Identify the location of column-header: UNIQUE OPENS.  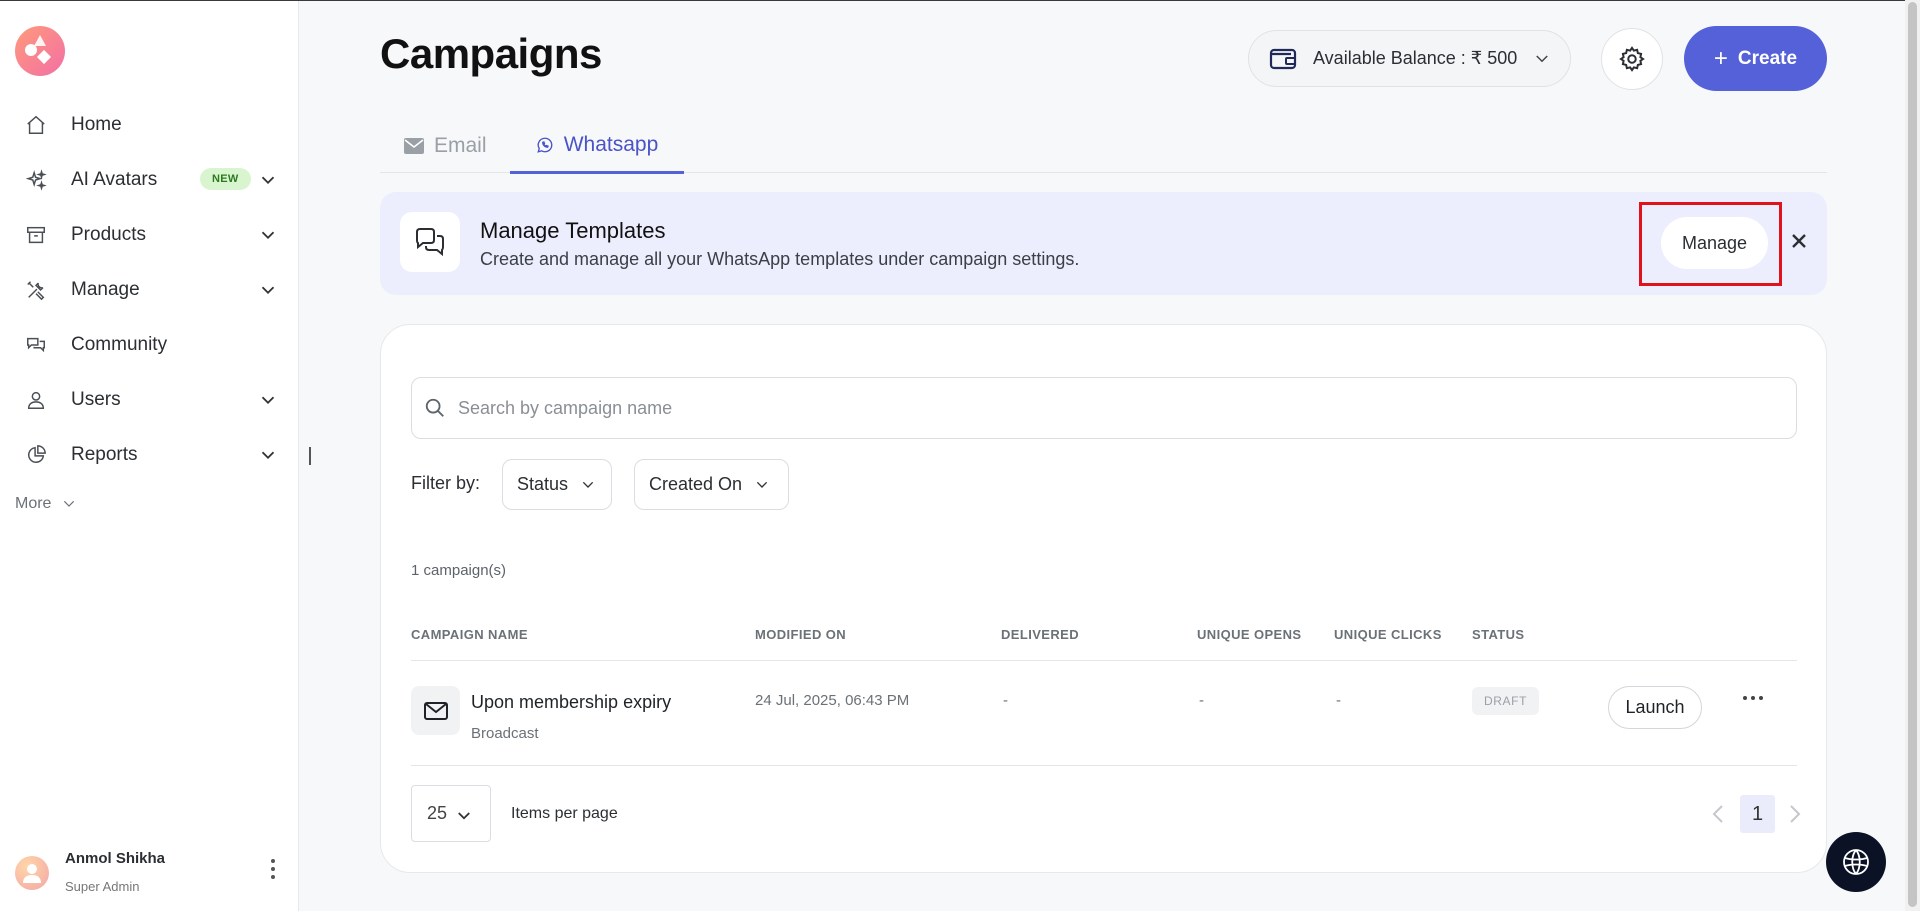
(1249, 634).